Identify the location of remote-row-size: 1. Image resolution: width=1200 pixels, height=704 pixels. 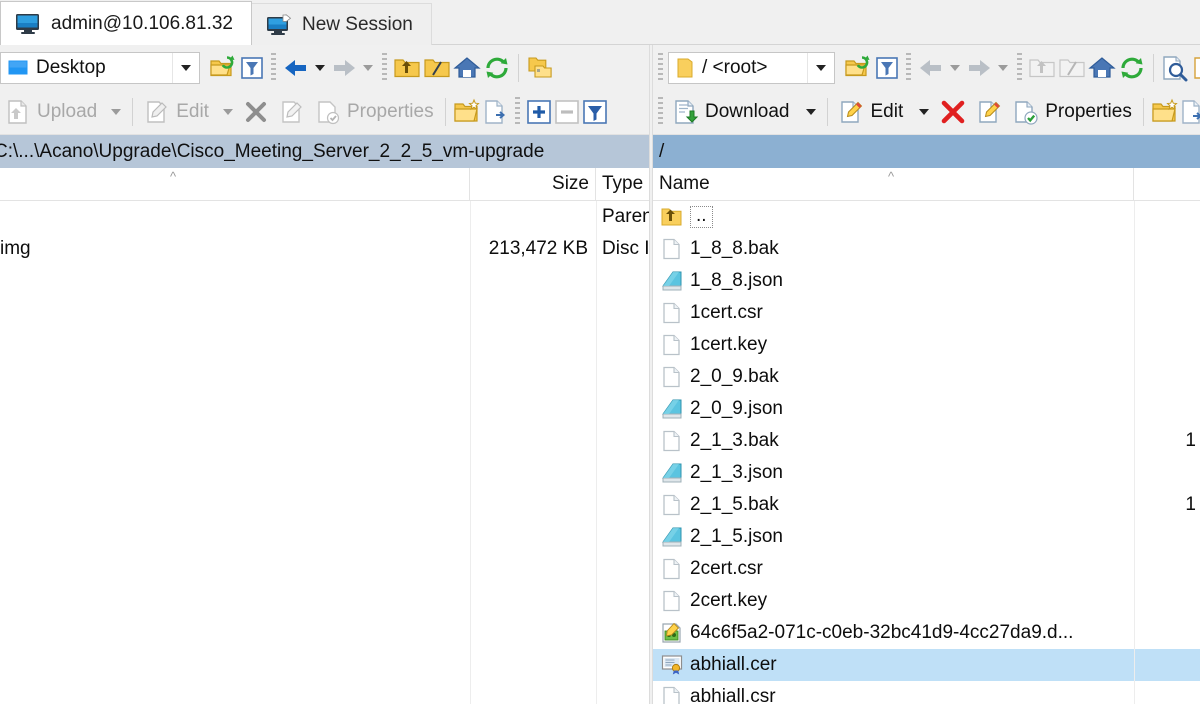
(1190, 440).